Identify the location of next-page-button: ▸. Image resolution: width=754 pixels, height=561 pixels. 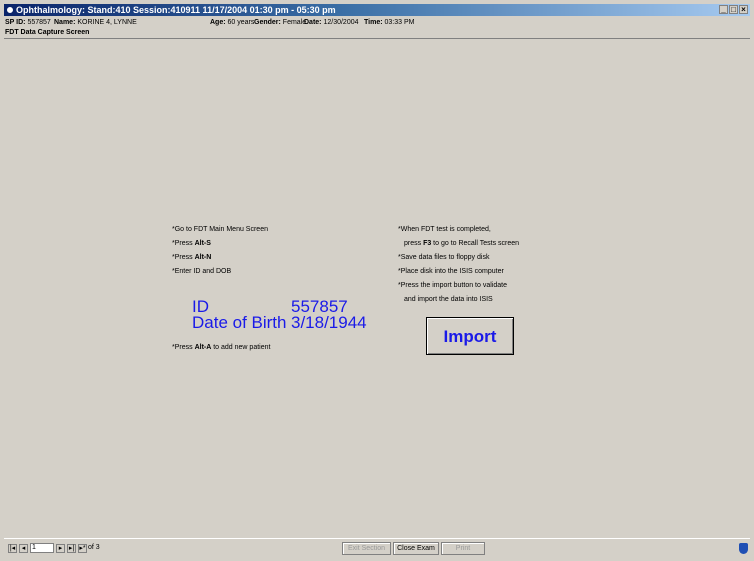
(60, 548).